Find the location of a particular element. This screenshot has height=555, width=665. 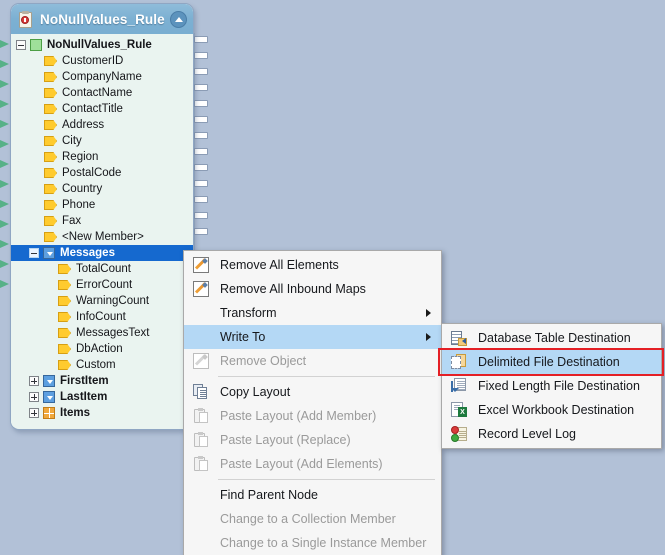

context-menu-item: Remove All Elements is located at coordinates (312, 265).